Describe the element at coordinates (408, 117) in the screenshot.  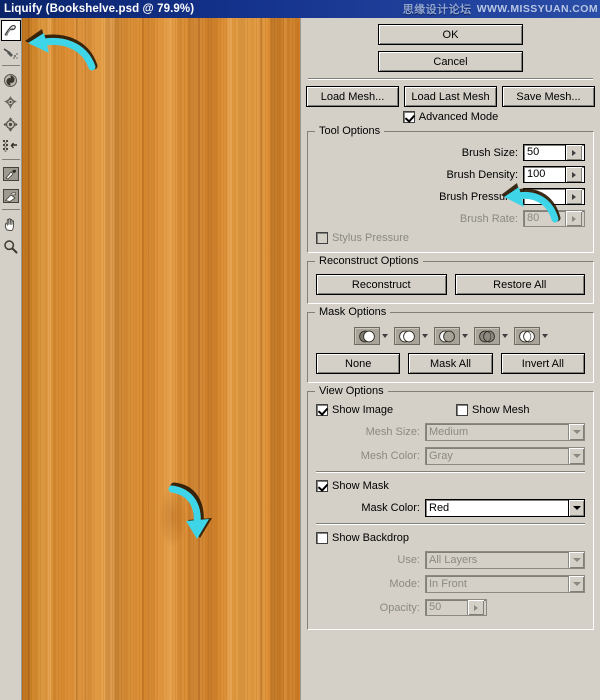
I see `advanced-mode-checkbox` at that location.